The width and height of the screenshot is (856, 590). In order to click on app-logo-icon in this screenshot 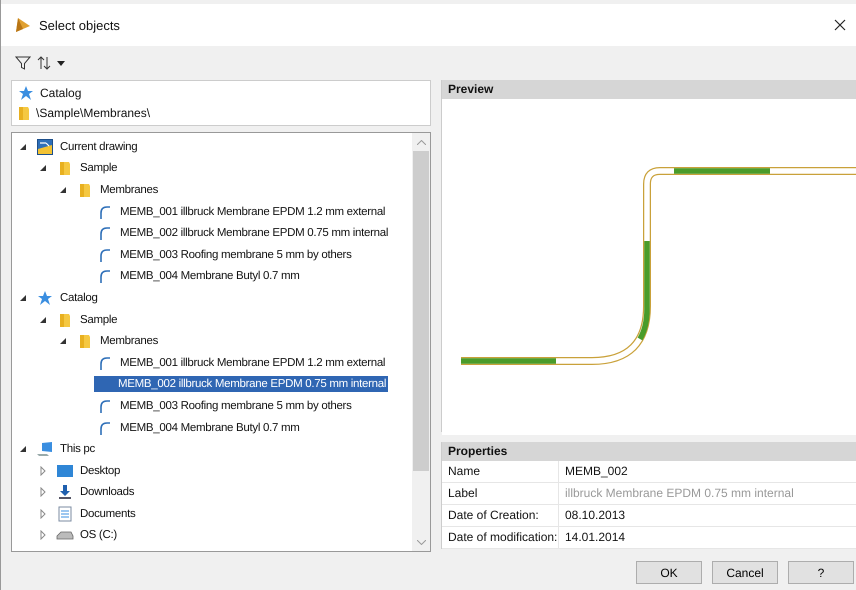, I will do `click(23, 25)`.